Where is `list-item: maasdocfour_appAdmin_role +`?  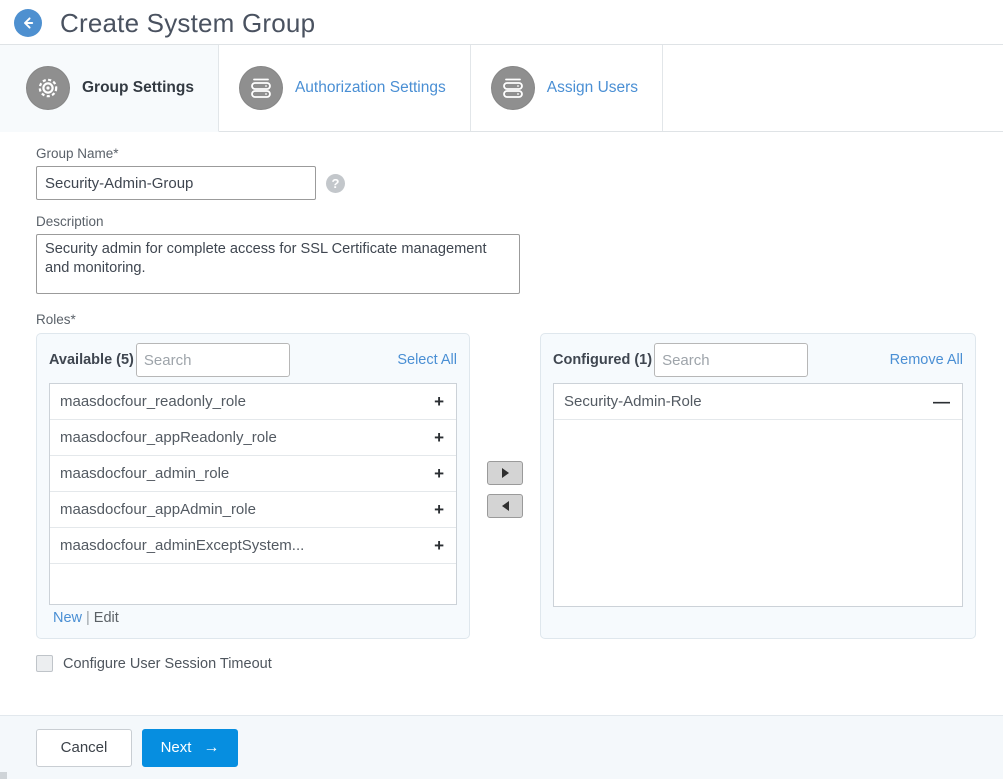
list-item: maasdocfour_appAdmin_role + is located at coordinates (253, 510).